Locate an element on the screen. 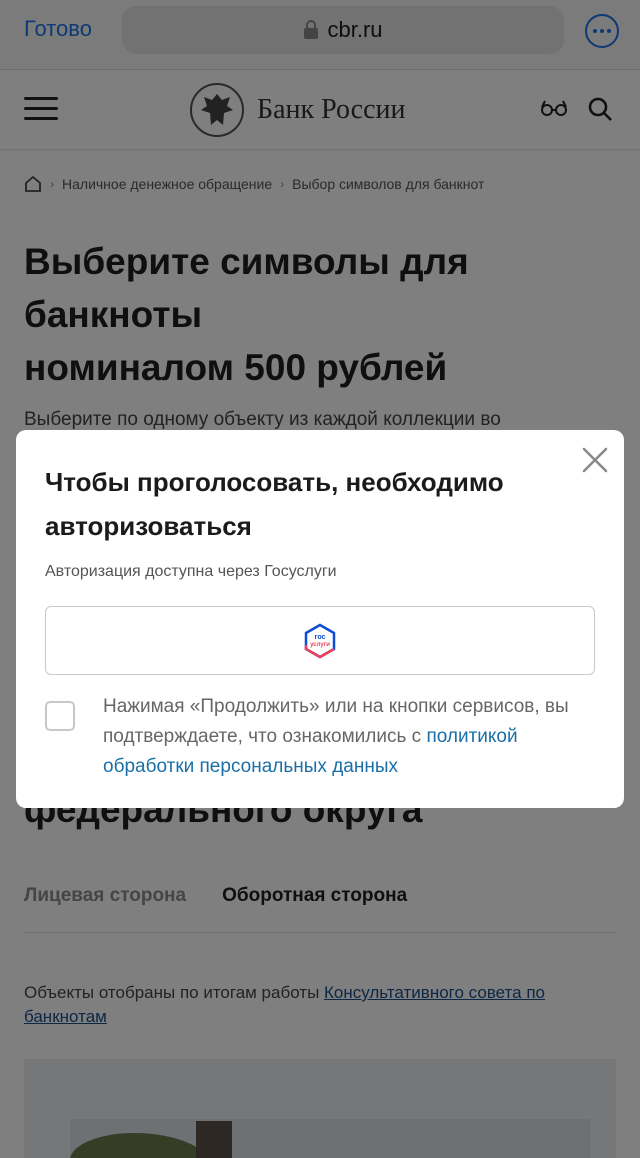 The height and width of the screenshot is (1158, 640). gosuslugi-logo-icon: гос услуги is located at coordinates (320, 640).